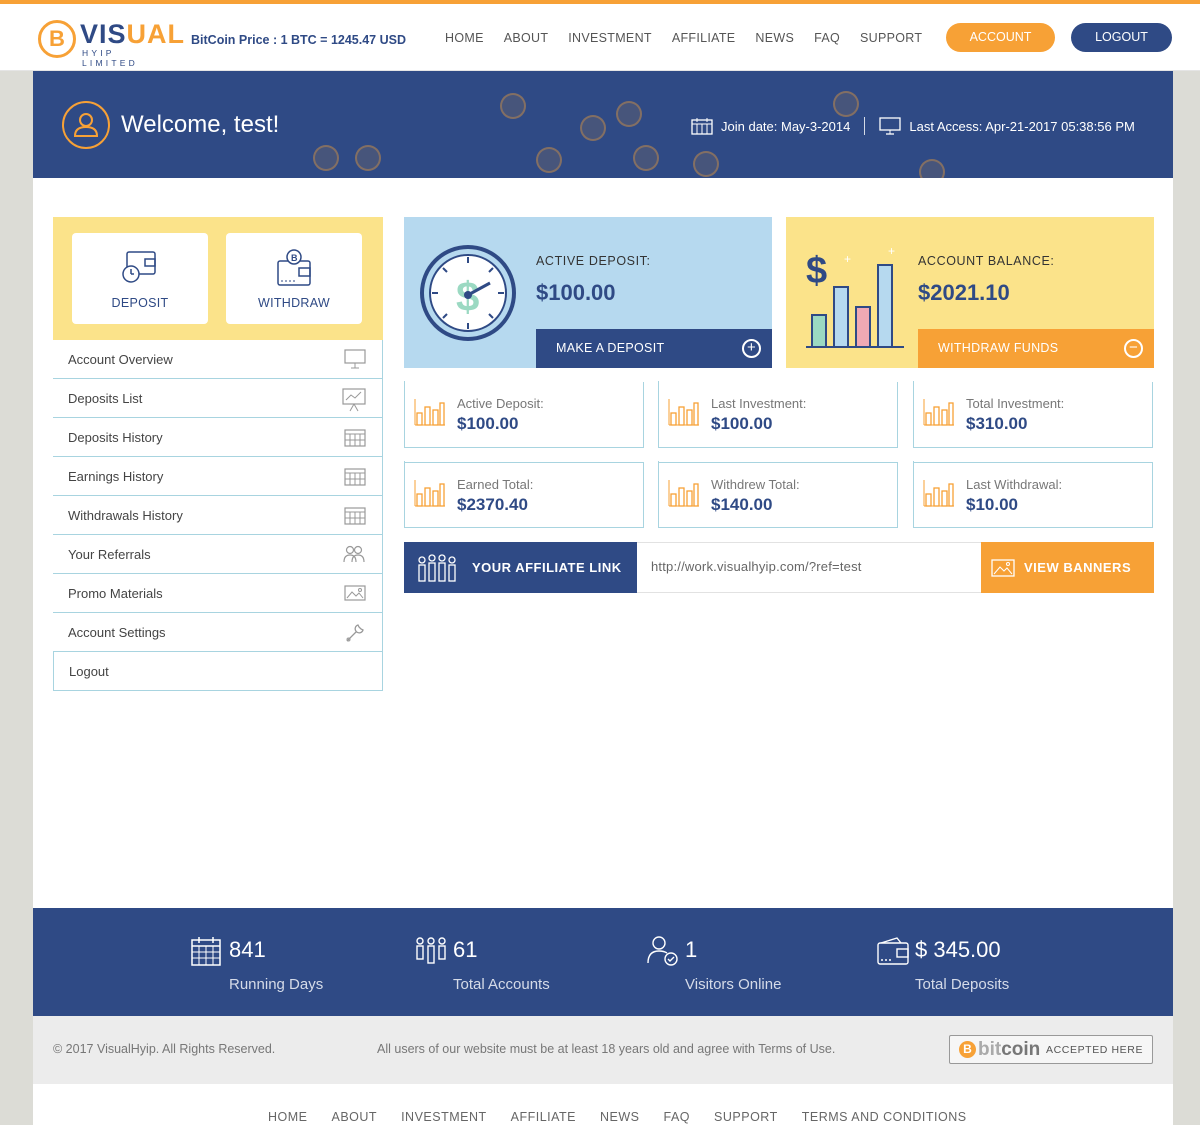 The height and width of the screenshot is (1125, 1200). Describe the element at coordinates (294, 303) in the screenshot. I see `withdraw-label: WITHDRAW` at that location.